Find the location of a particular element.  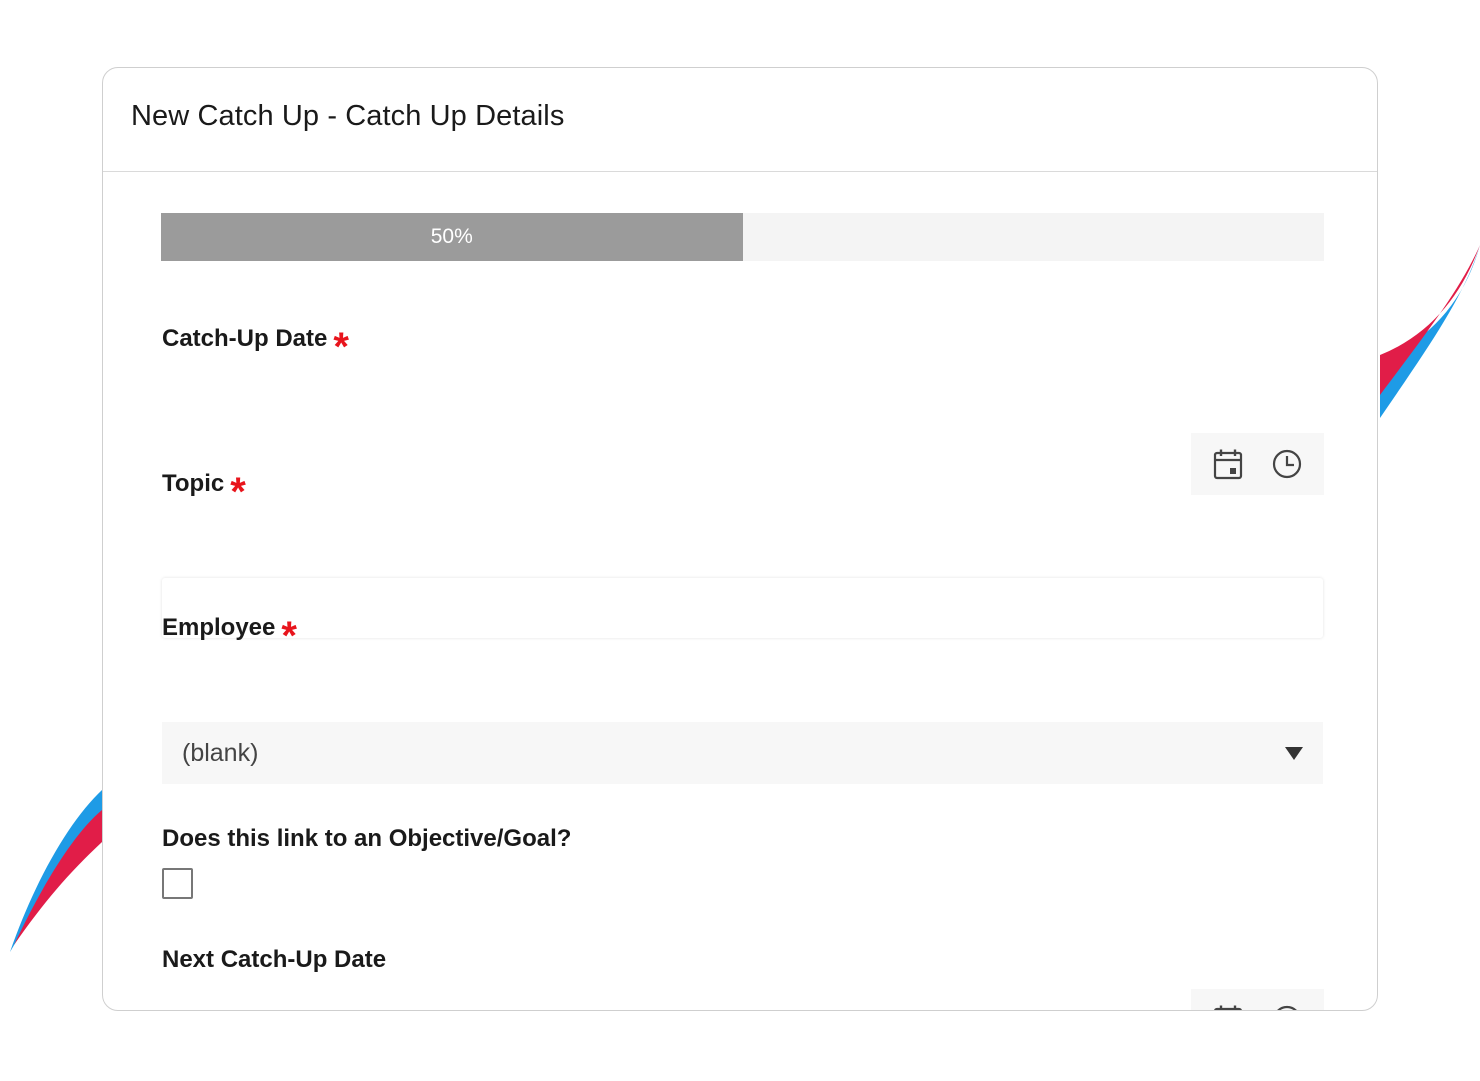

topic-label-text: Topic is located at coordinates (193, 483).